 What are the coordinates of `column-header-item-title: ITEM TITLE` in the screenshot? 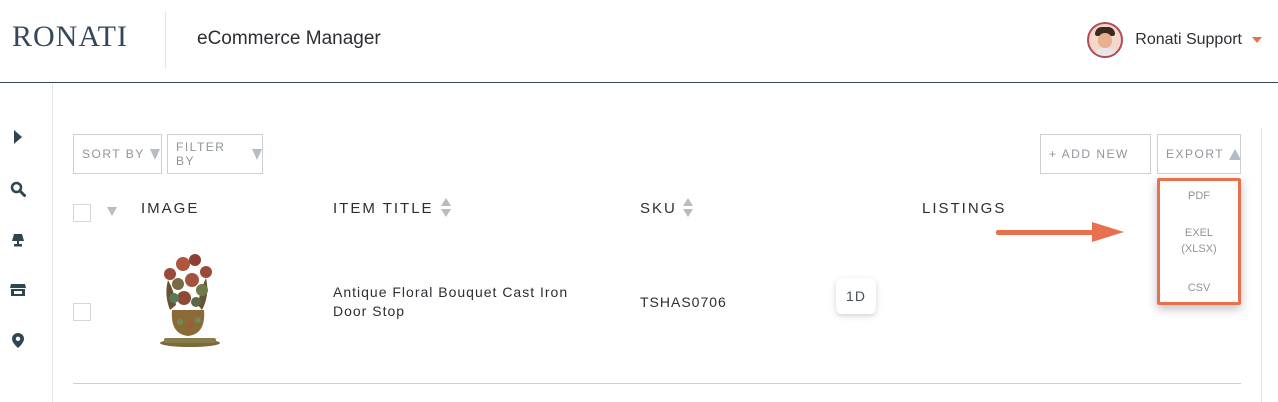 It's located at (383, 208).